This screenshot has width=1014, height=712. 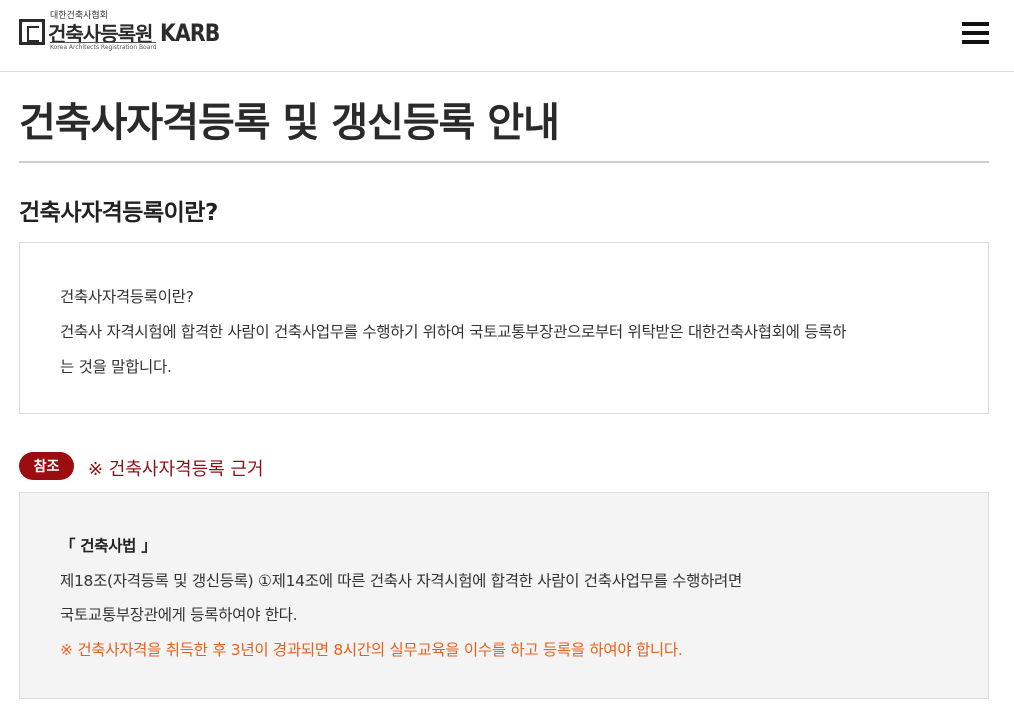 I want to click on hamburger-menu-icon, so click(x=976, y=33).